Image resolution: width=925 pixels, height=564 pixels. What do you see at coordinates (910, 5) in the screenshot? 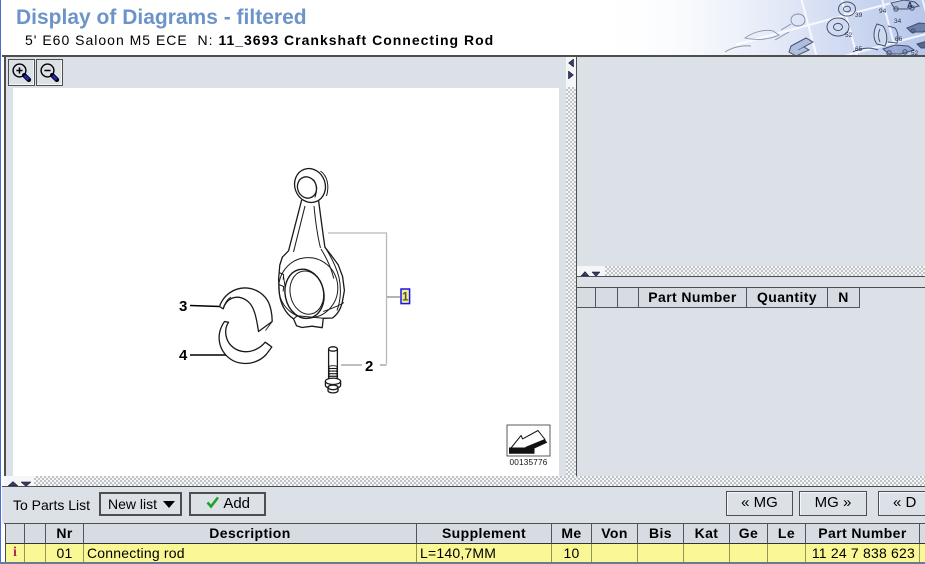
I see `svg-text: A` at bounding box center [910, 5].